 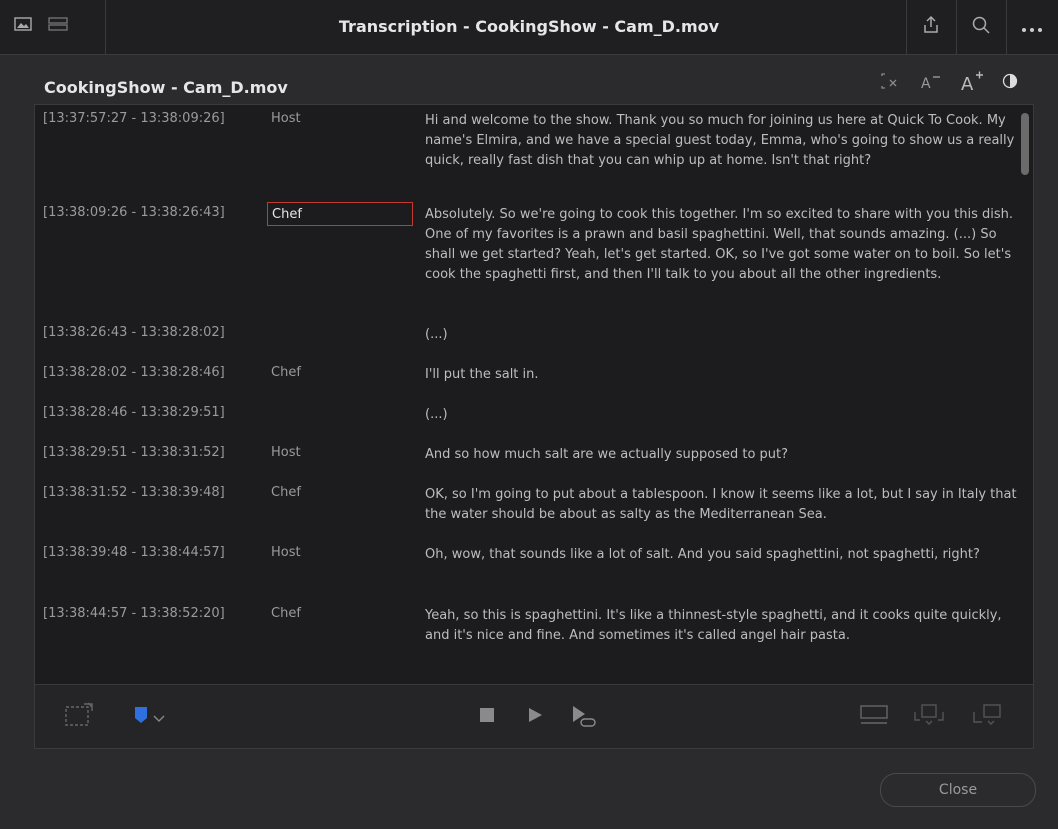 I want to click on marker-dropdown, so click(x=149, y=717).